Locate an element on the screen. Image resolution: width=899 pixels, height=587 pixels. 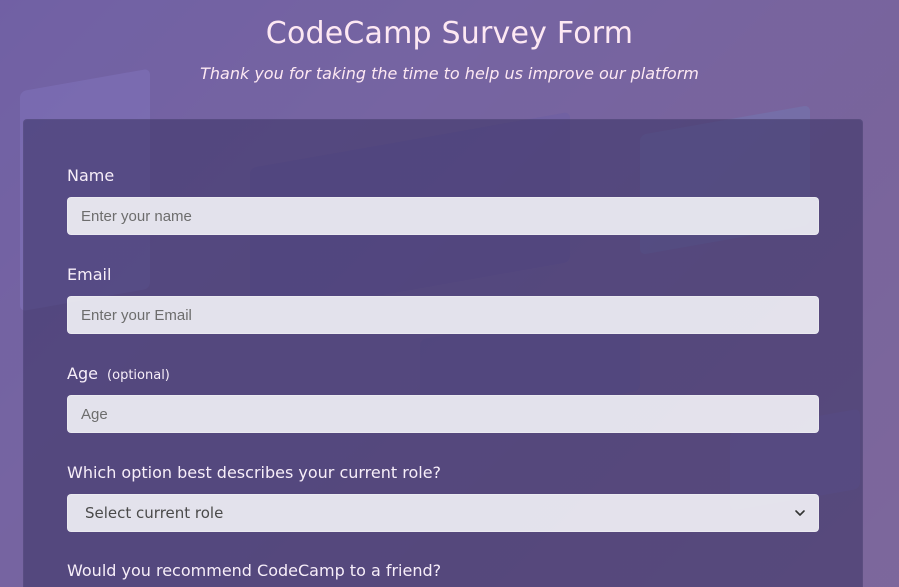
role-selected-value: Select current role is located at coordinates (154, 513).